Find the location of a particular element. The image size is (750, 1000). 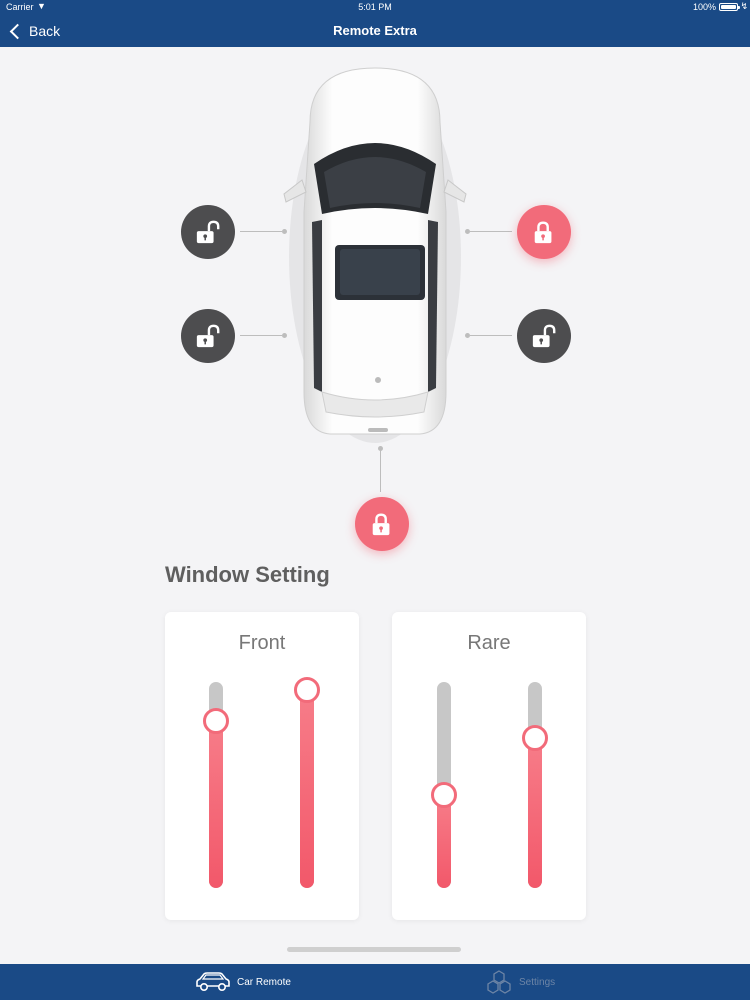

lock-front-right-button is located at coordinates (544, 232).